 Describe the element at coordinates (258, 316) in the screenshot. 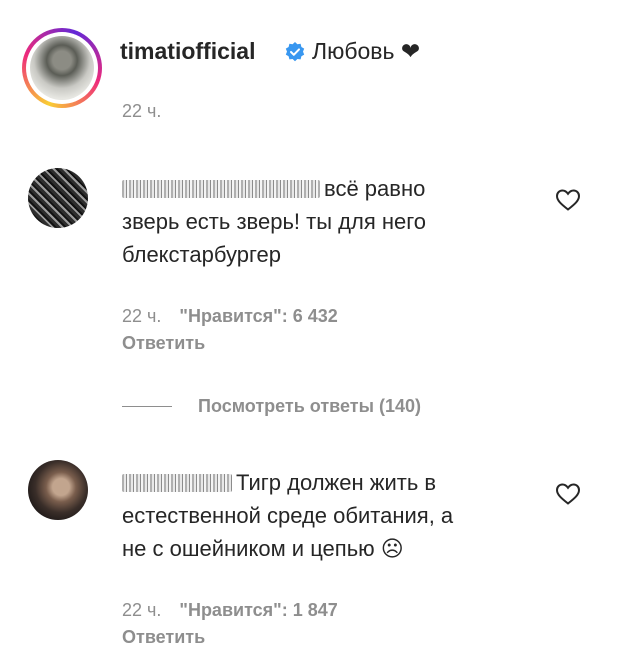

I see `comment-likes: "Нравится": 6 432` at that location.